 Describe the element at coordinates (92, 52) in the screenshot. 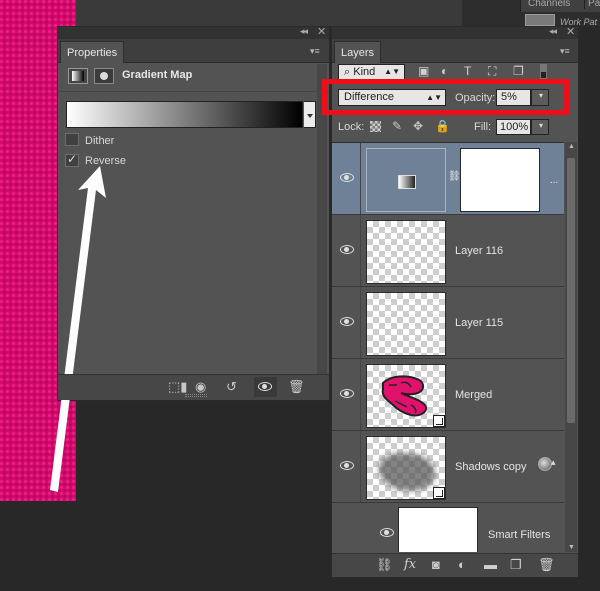

I see `tab-properties: Properties` at that location.